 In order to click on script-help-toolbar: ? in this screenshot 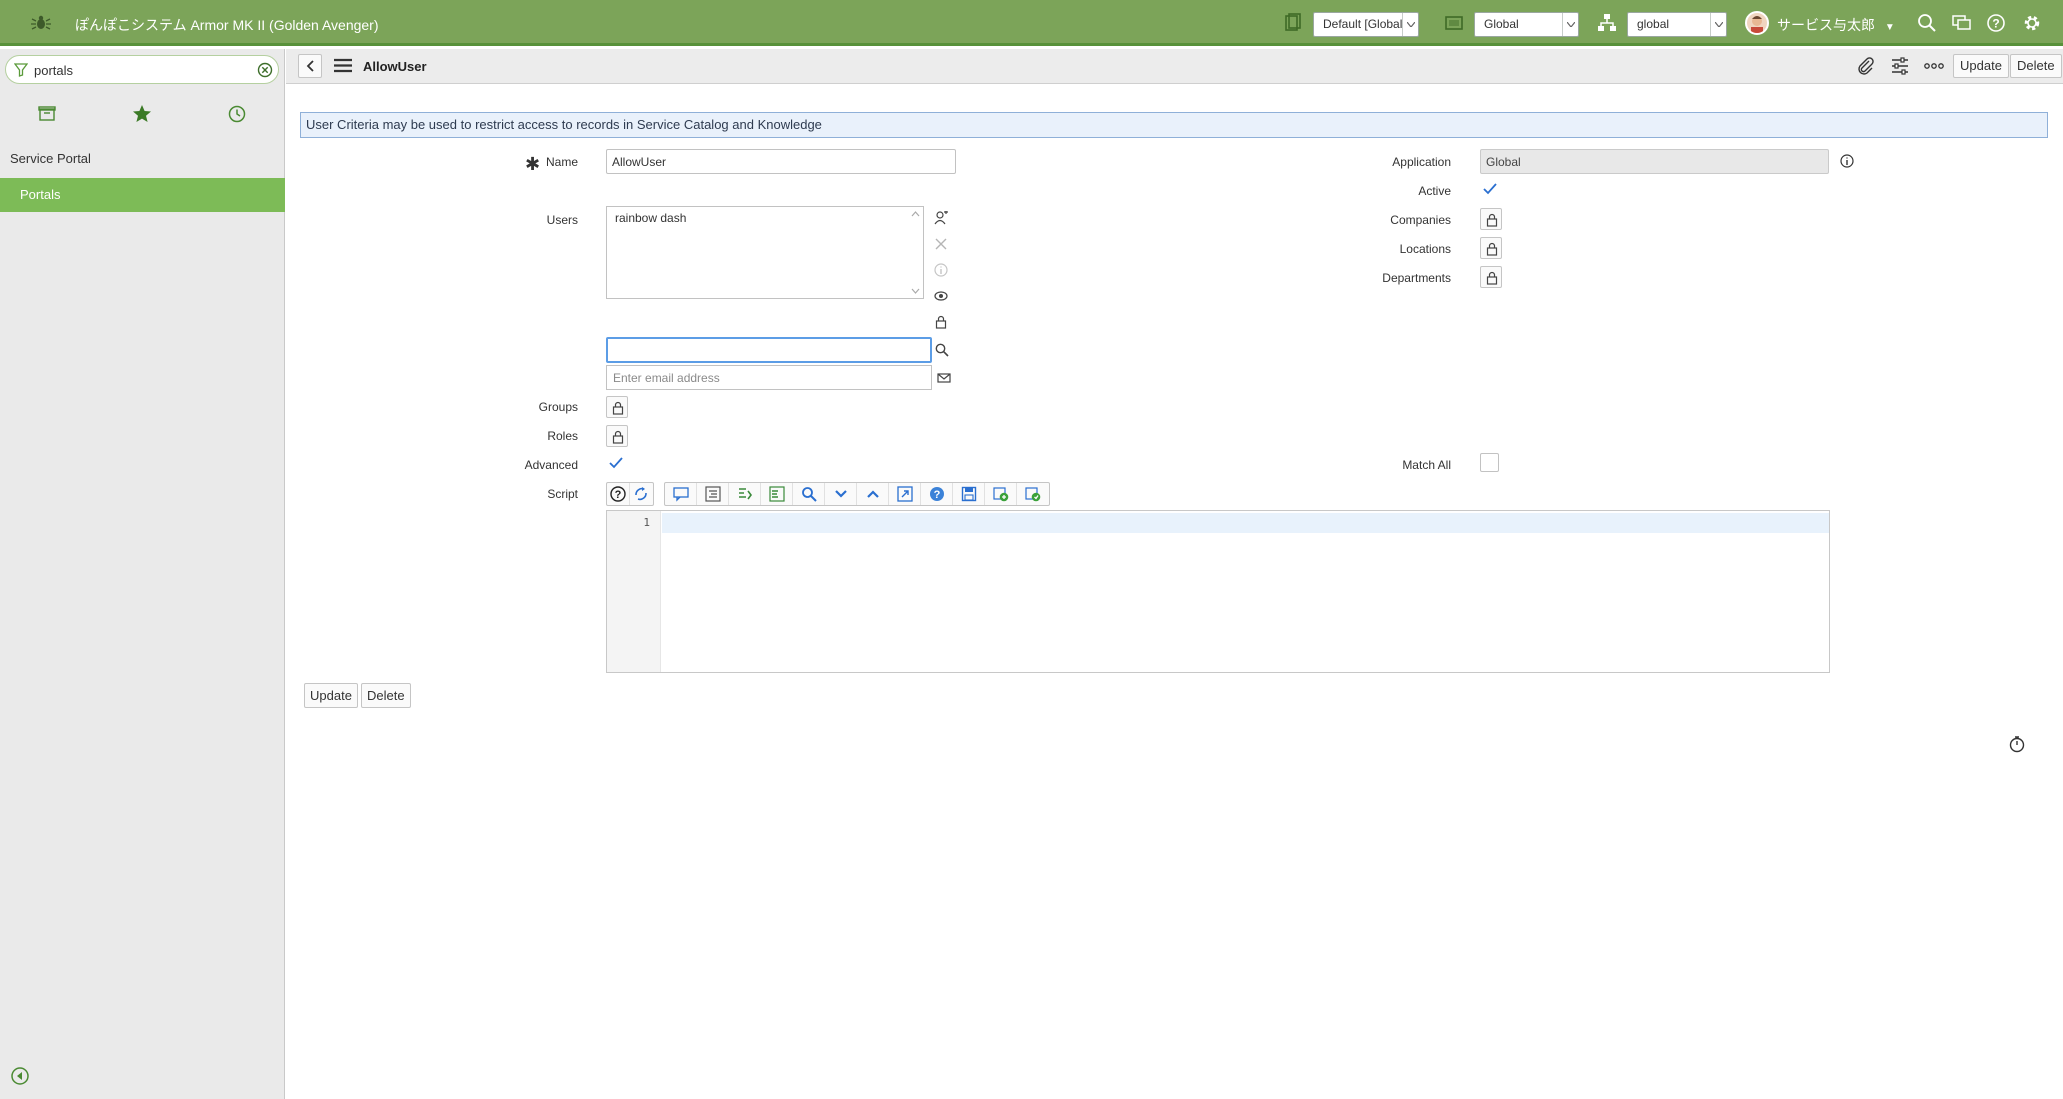, I will do `click(630, 494)`.